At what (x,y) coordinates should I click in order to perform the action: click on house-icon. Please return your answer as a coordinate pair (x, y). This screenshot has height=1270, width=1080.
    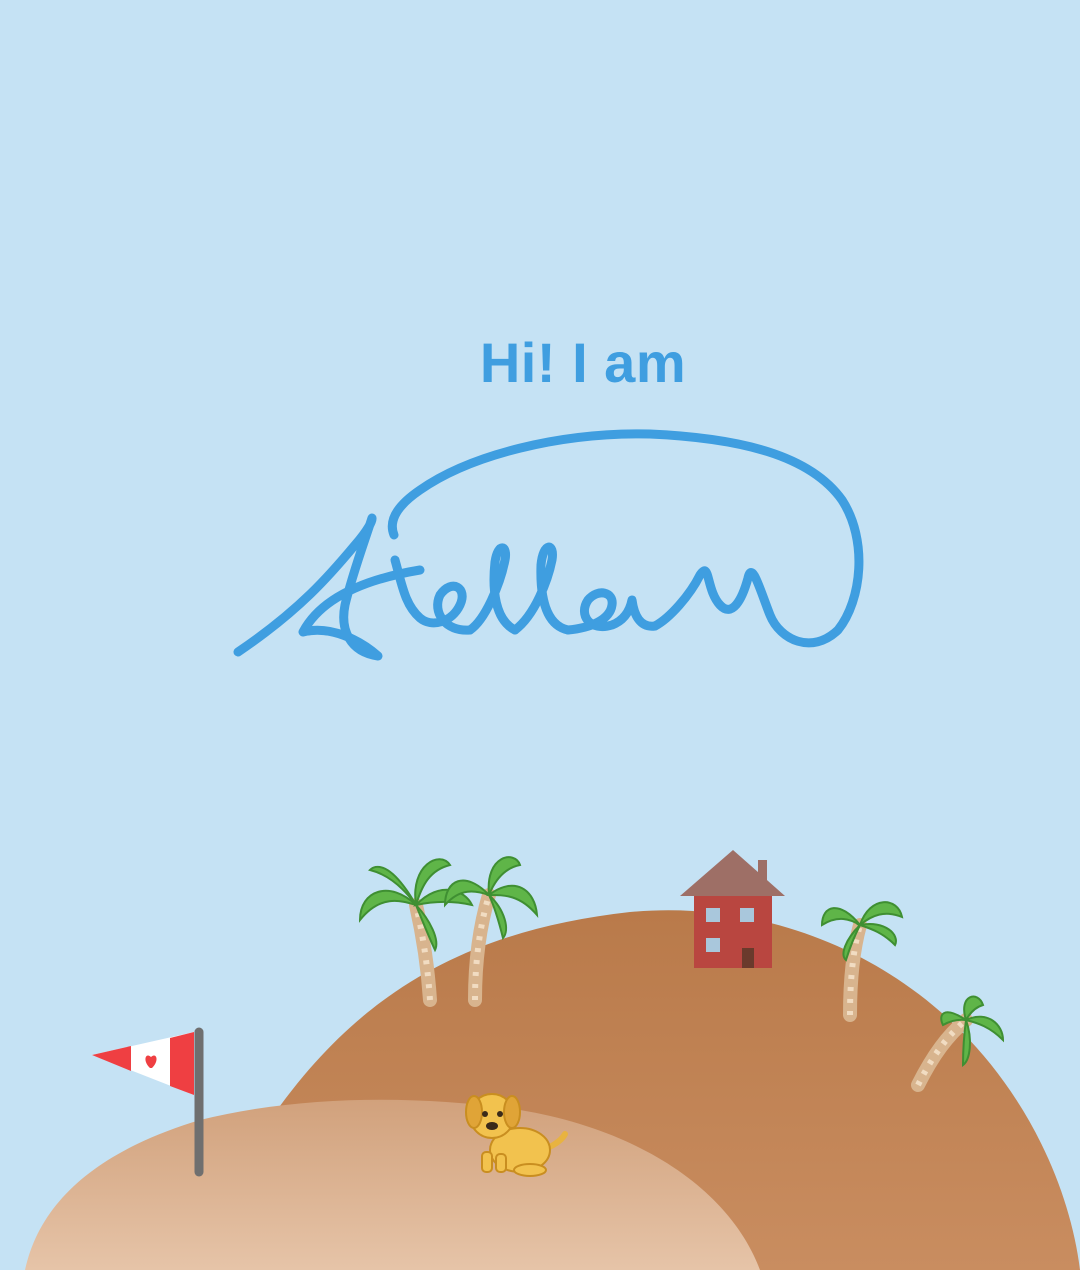
    Looking at the image, I should click on (732, 909).